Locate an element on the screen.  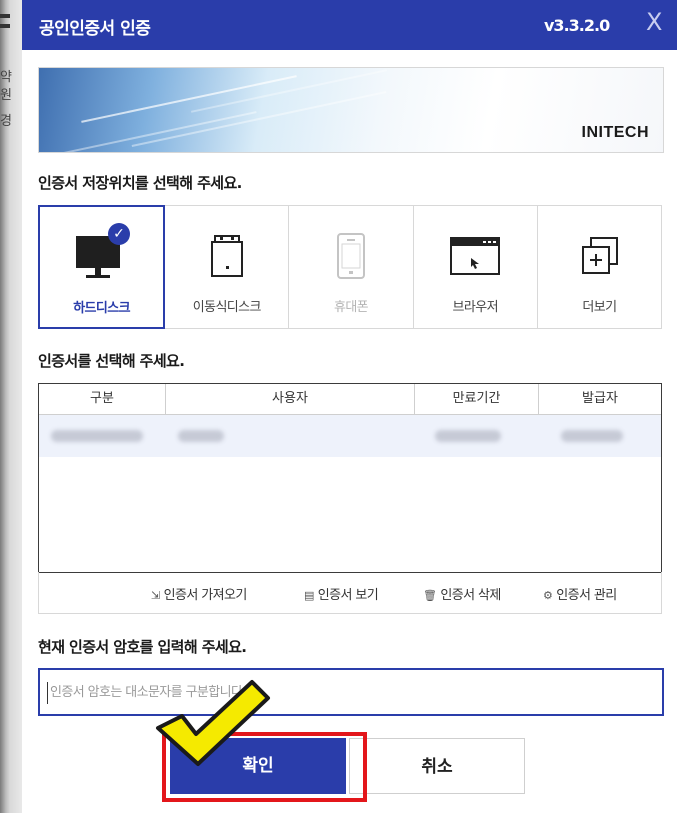
table-row is located at coordinates (350, 436).